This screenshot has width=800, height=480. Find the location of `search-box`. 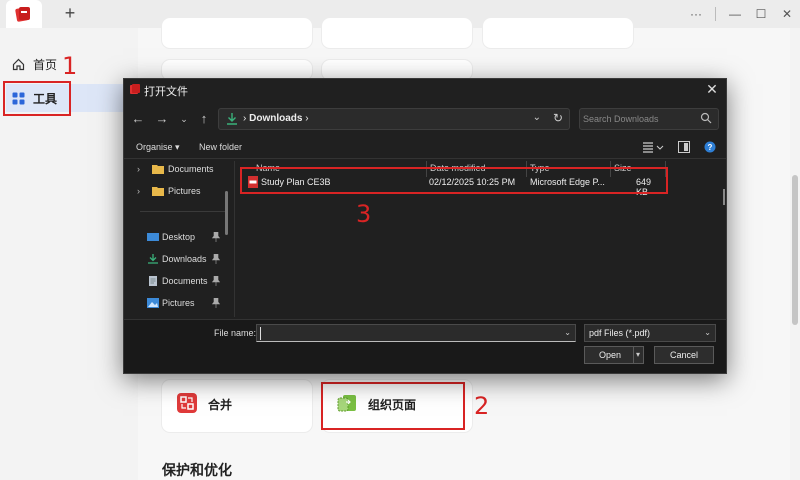

search-box is located at coordinates (649, 119).